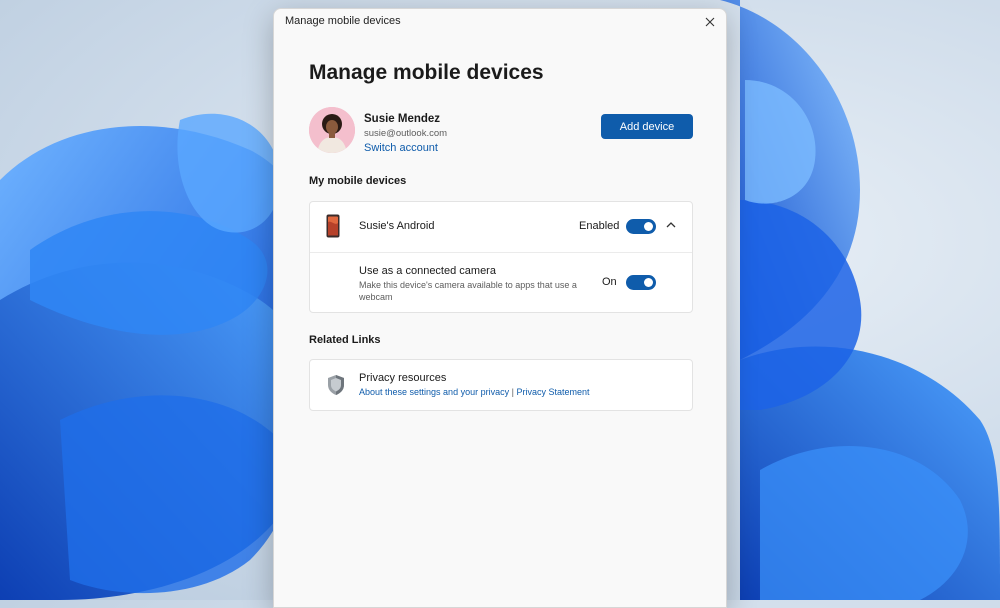 This screenshot has height=608, width=1000. What do you see at coordinates (401, 148) in the screenshot?
I see `switch-account-link: Switch account` at bounding box center [401, 148].